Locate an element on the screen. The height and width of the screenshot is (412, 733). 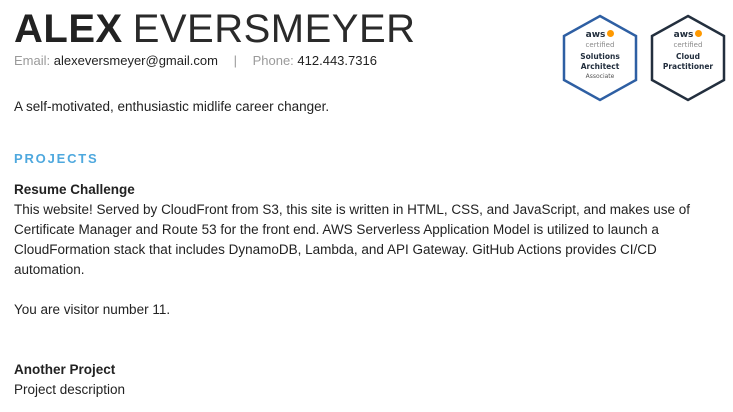
visitor-counter: You are visitor number 11. is located at coordinates (92, 309).